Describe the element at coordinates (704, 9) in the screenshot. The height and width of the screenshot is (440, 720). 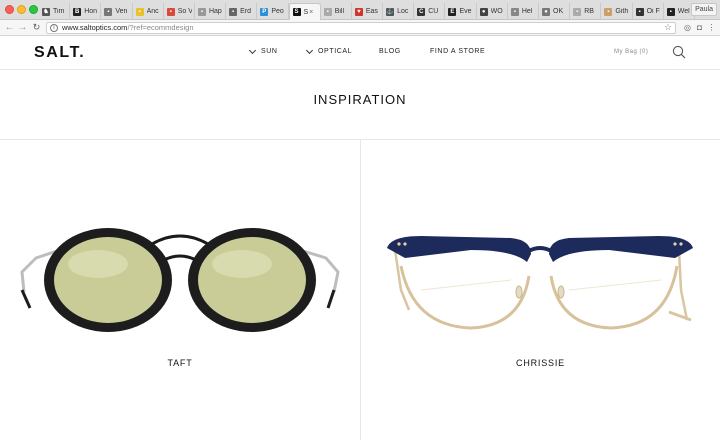
I see `profile-button: Paula` at that location.